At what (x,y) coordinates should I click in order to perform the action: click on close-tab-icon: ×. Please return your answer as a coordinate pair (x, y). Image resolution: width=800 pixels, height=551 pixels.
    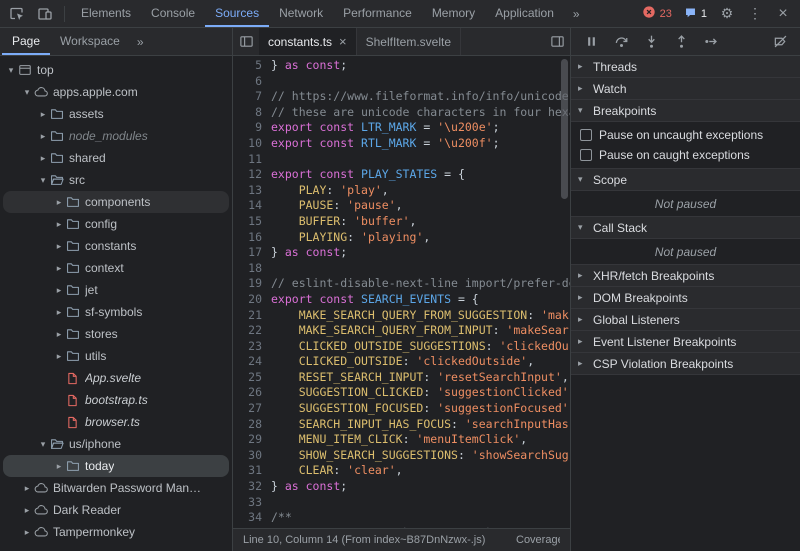
    Looking at the image, I should click on (343, 41).